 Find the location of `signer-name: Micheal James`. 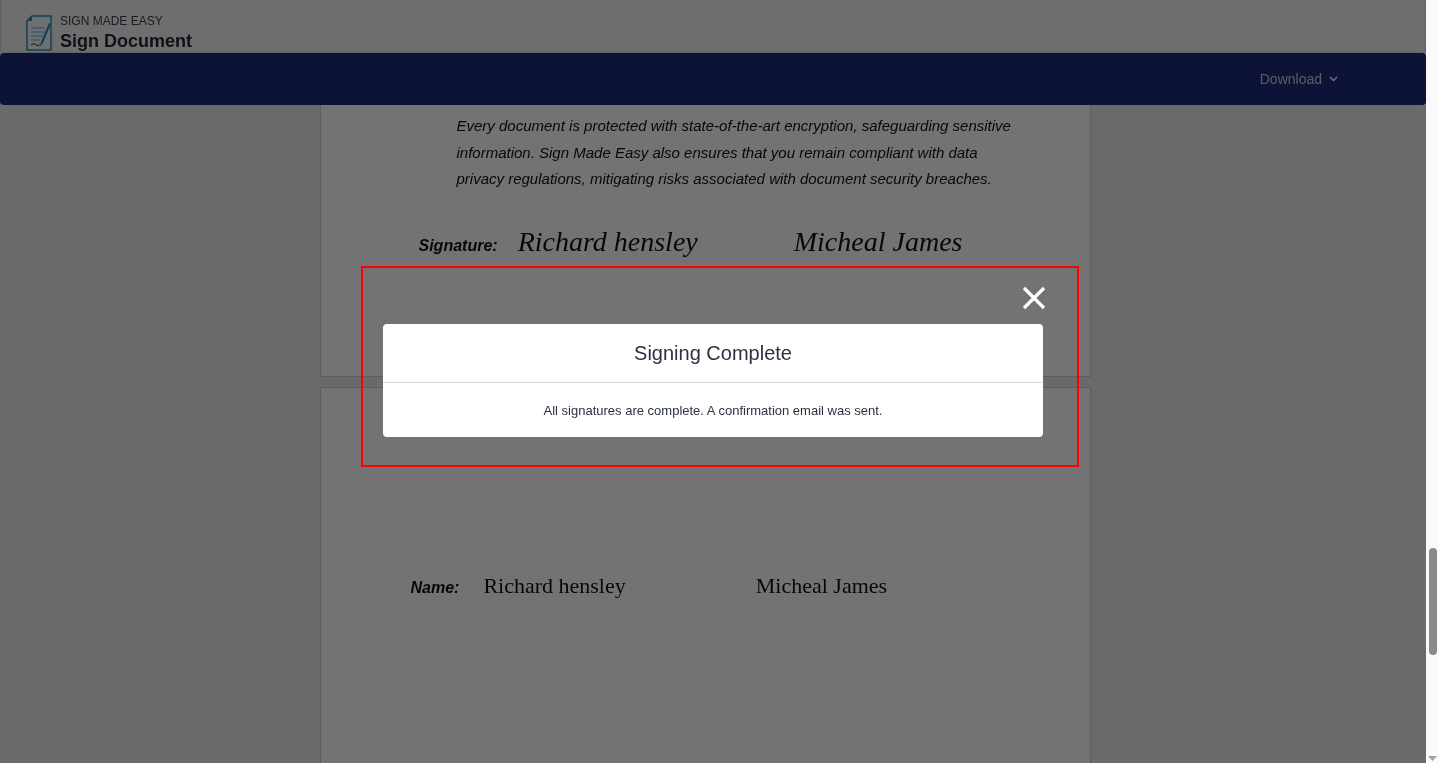

signer-name: Micheal James is located at coordinates (821, 586).